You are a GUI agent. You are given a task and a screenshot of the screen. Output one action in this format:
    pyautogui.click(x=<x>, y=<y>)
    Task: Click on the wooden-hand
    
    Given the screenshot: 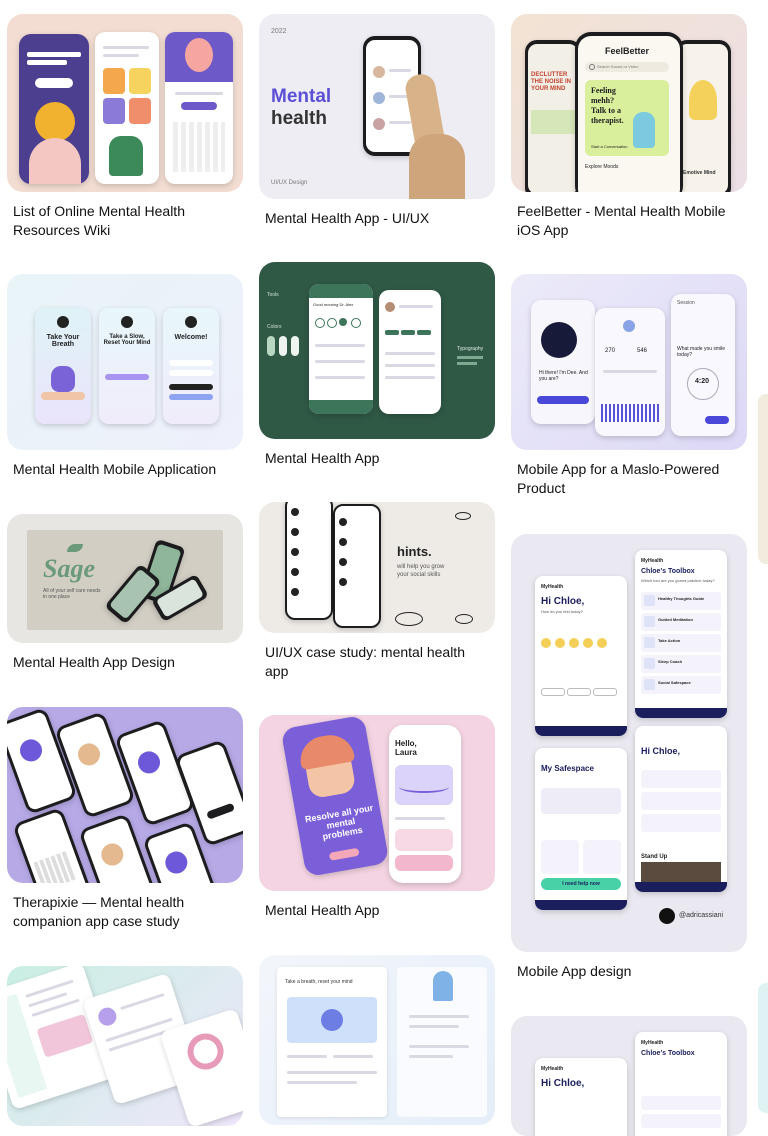 What is the action you would take?
    pyautogui.click(x=437, y=166)
    